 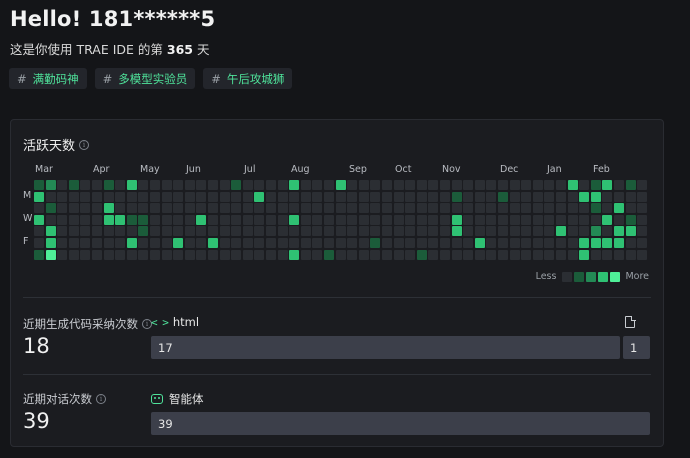 I want to click on tag-badge: # 满勤码神, so click(x=48, y=78).